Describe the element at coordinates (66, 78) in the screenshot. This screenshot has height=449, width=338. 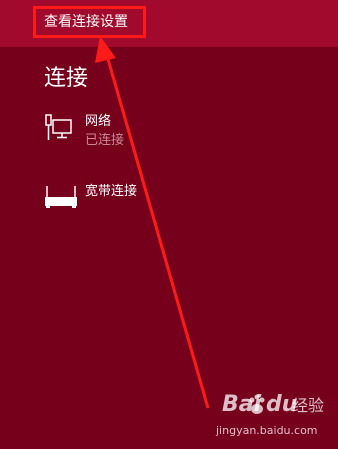
I see `page-title: 连接` at that location.